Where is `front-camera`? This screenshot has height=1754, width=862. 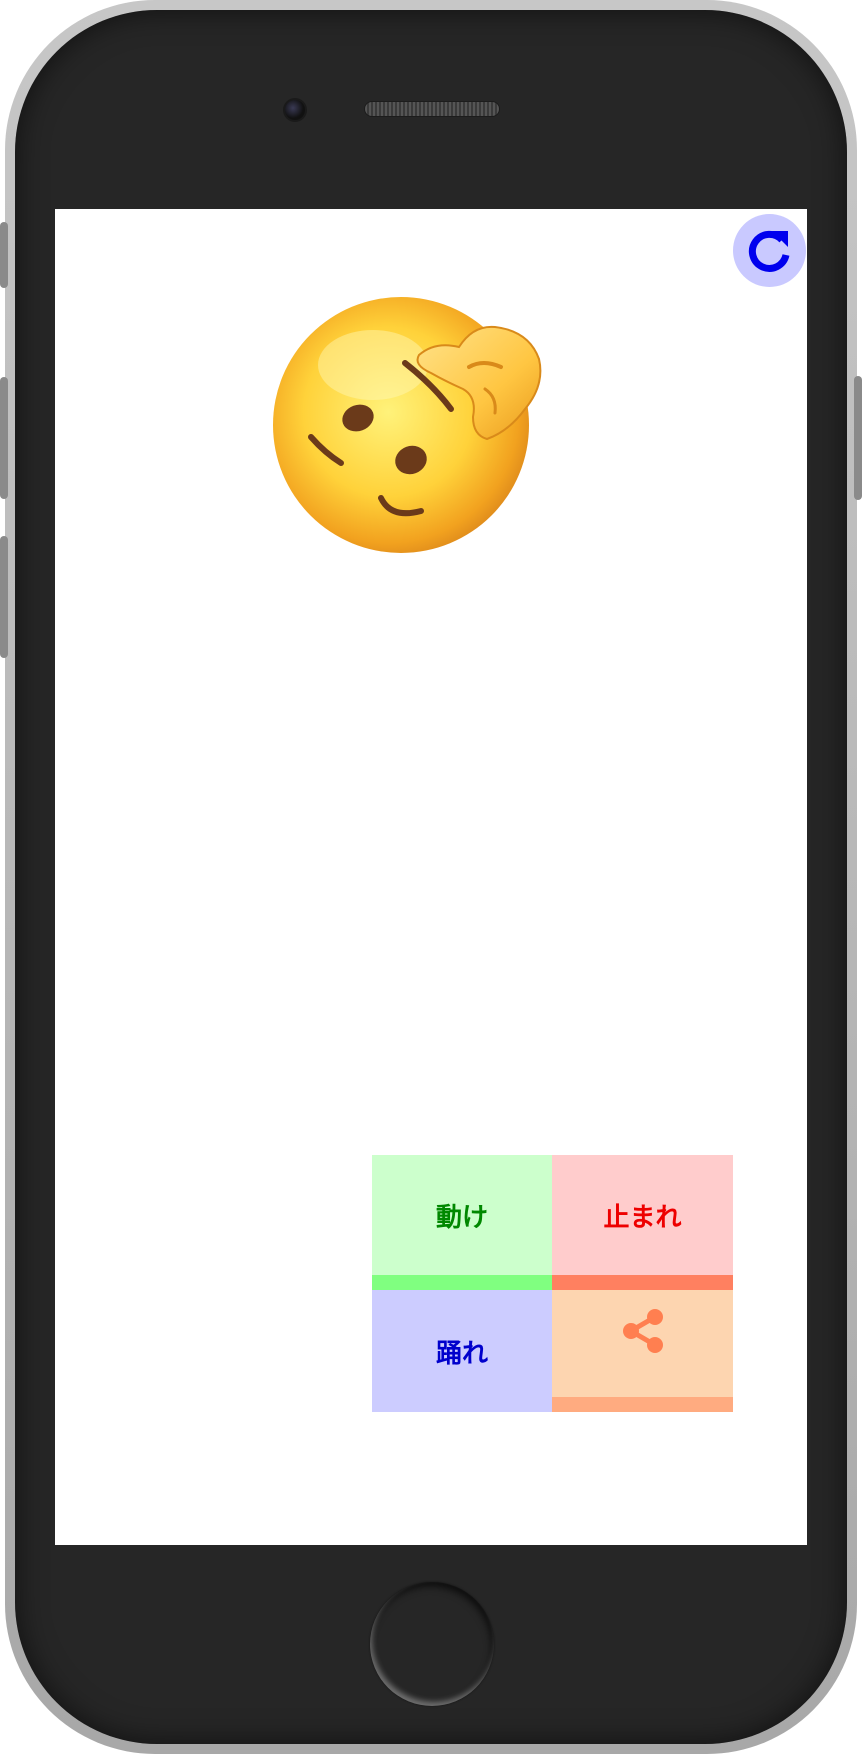 front-camera is located at coordinates (295, 110).